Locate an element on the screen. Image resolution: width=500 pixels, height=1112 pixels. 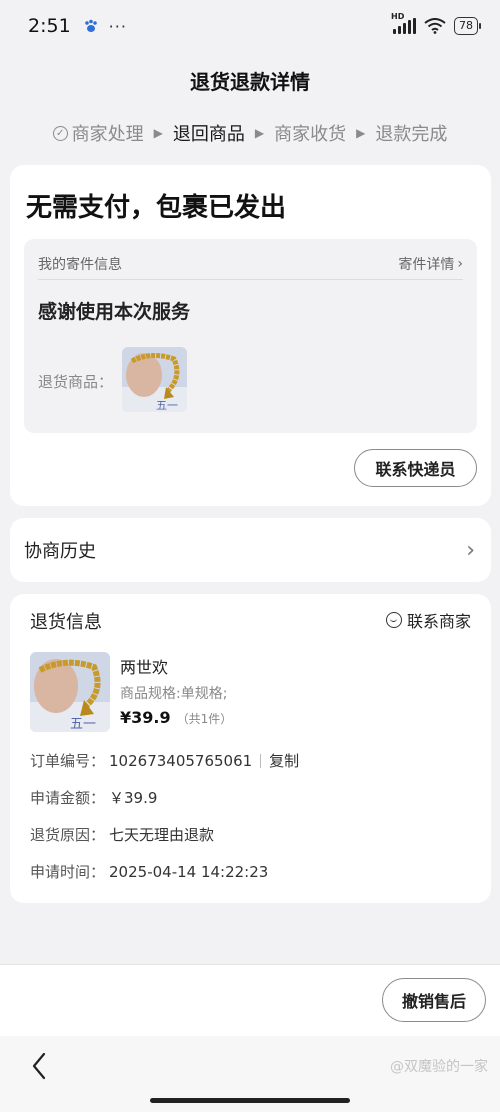
product-spec: 商品规格:单规格; is located at coordinates (174, 694).